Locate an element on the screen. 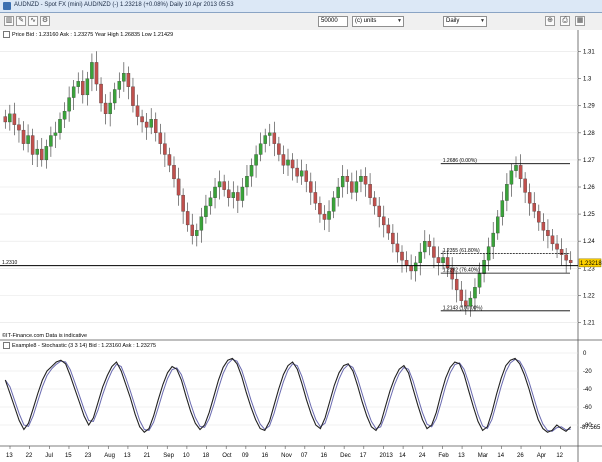 The width and height of the screenshot is (602, 462). x-tick-label: 10 is located at coordinates (186, 456).